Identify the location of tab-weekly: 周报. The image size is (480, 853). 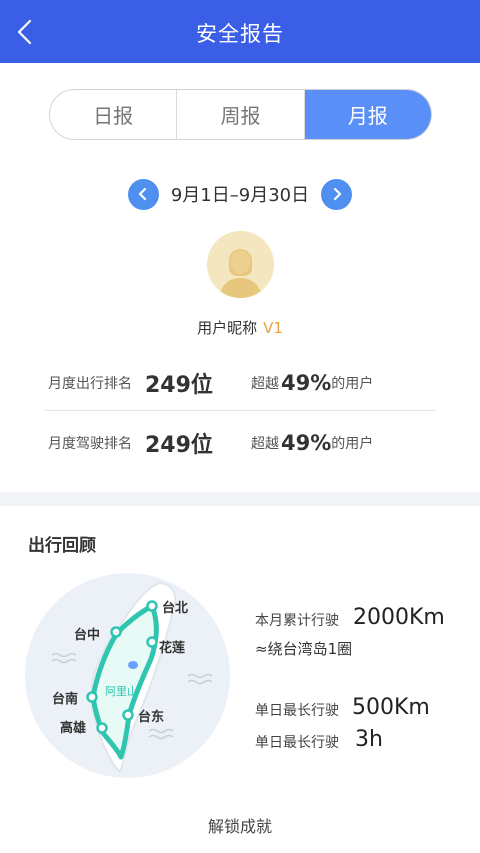
(241, 114).